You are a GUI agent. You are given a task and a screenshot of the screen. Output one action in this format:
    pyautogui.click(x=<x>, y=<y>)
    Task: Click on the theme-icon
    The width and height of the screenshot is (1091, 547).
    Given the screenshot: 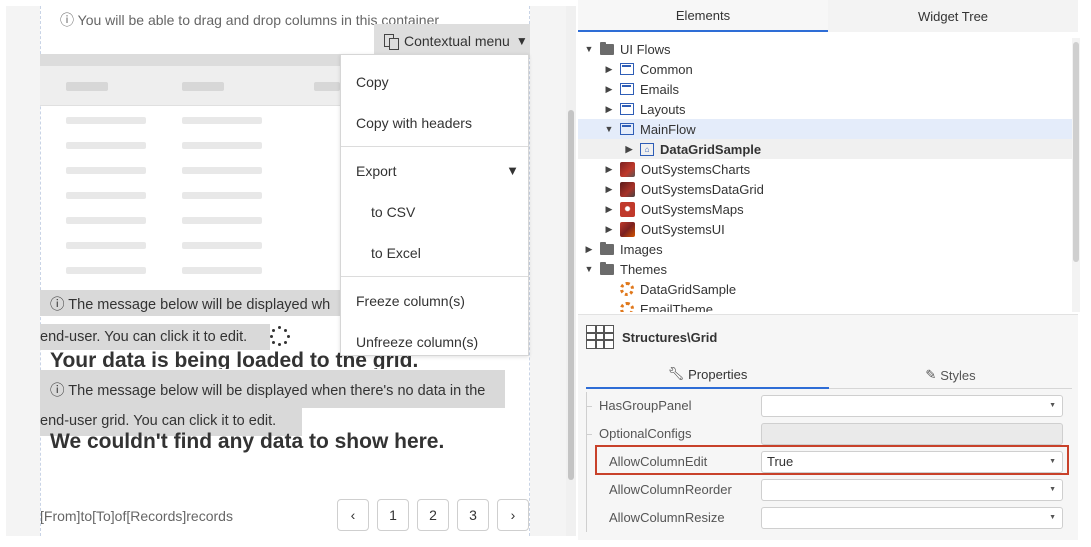 What is the action you would take?
    pyautogui.click(x=627, y=307)
    